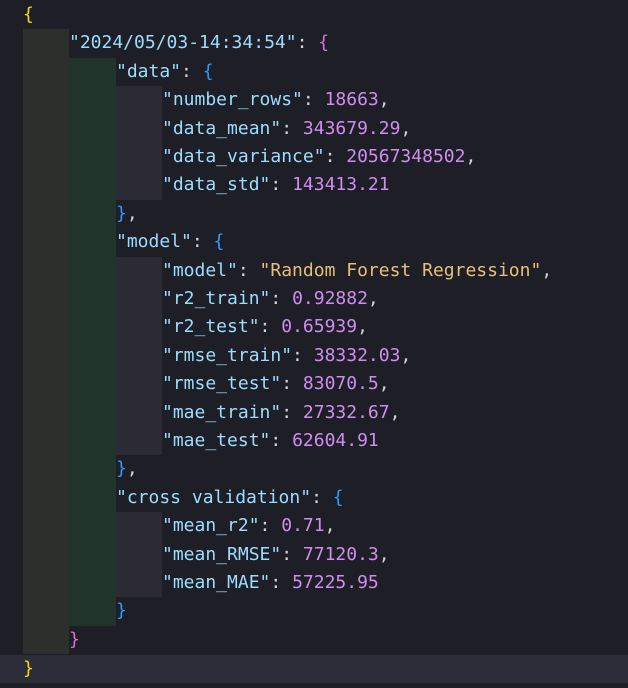 The height and width of the screenshot is (688, 628). Describe the element at coordinates (314, 669) in the screenshot. I see `current-line: }` at that location.